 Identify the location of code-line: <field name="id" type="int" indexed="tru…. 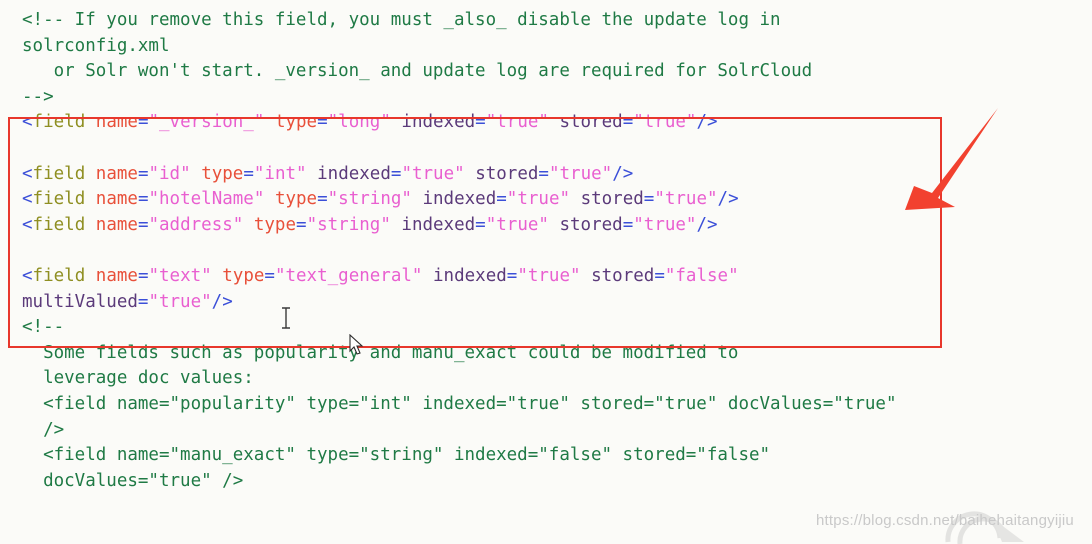
(546, 175).